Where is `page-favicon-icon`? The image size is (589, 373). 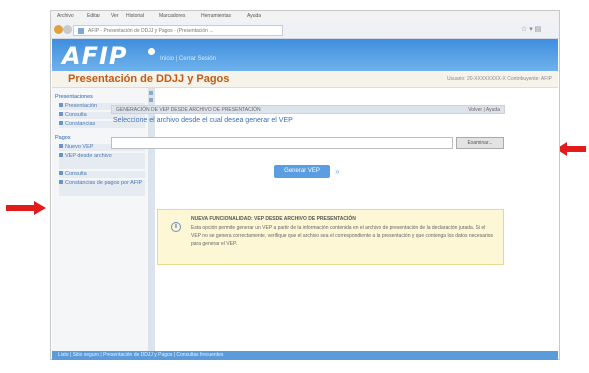
page-favicon-icon is located at coordinates (81, 31).